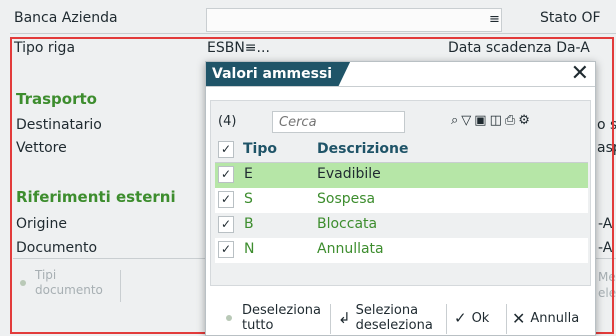 The image size is (616, 336). What do you see at coordinates (570, 18) in the screenshot?
I see `stato-of-label: Stato OF` at bounding box center [570, 18].